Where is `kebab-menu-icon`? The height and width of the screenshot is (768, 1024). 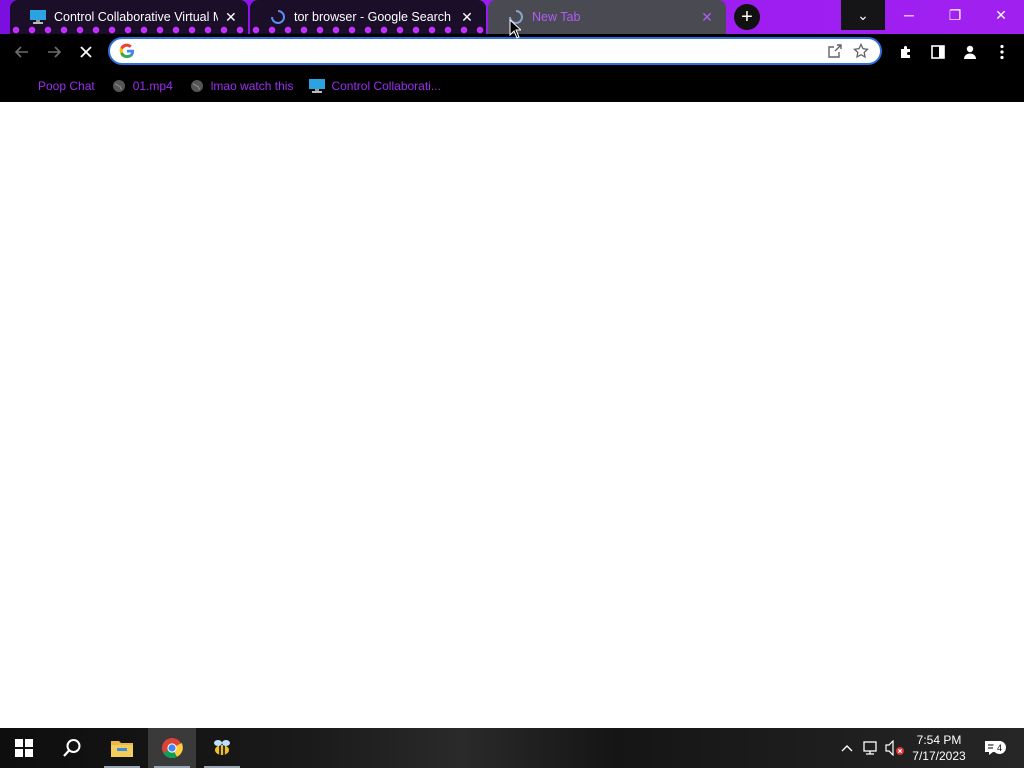
kebab-menu-icon is located at coordinates (1002, 52).